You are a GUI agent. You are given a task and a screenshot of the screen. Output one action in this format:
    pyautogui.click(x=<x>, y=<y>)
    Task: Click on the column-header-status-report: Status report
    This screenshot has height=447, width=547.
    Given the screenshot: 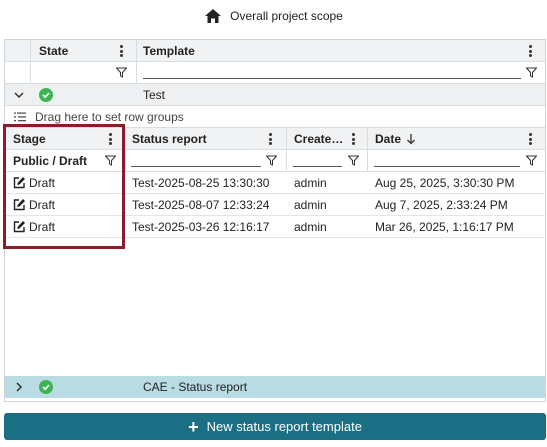 What is the action you would take?
    pyautogui.click(x=169, y=139)
    